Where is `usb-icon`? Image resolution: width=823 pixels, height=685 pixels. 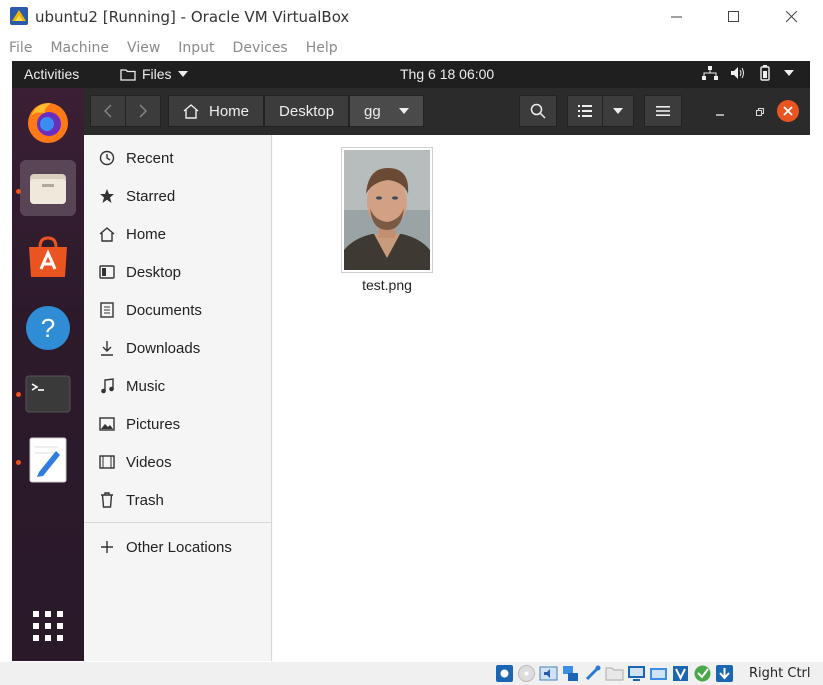
usb-icon is located at coordinates (592, 673).